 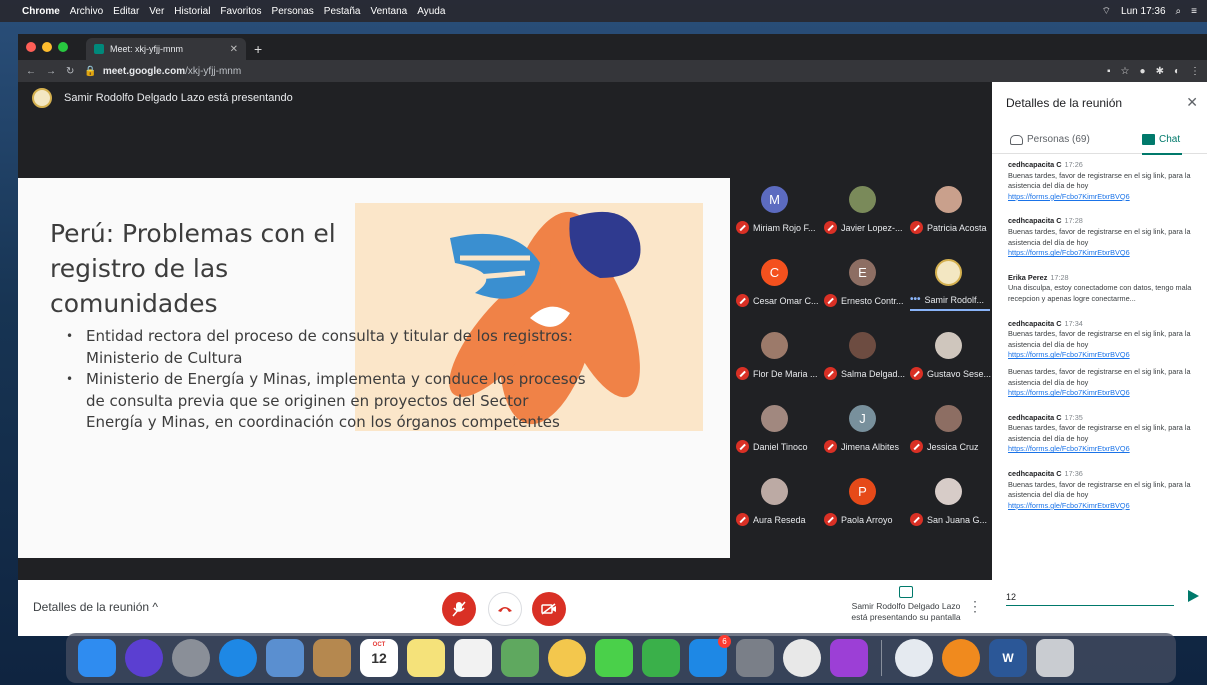 I want to click on reminders-icon, so click(x=473, y=658).